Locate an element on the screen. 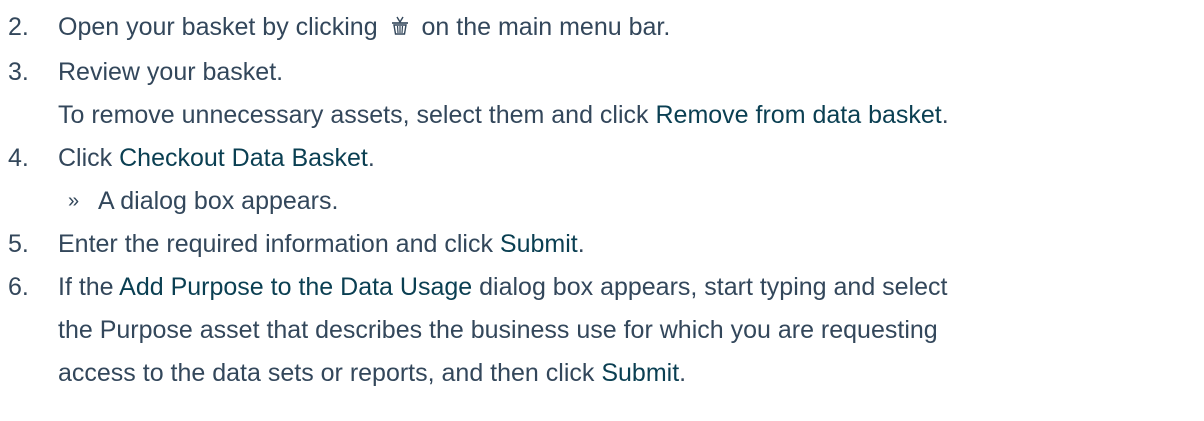  step-text: Review your basket. is located at coordinates (171, 72).